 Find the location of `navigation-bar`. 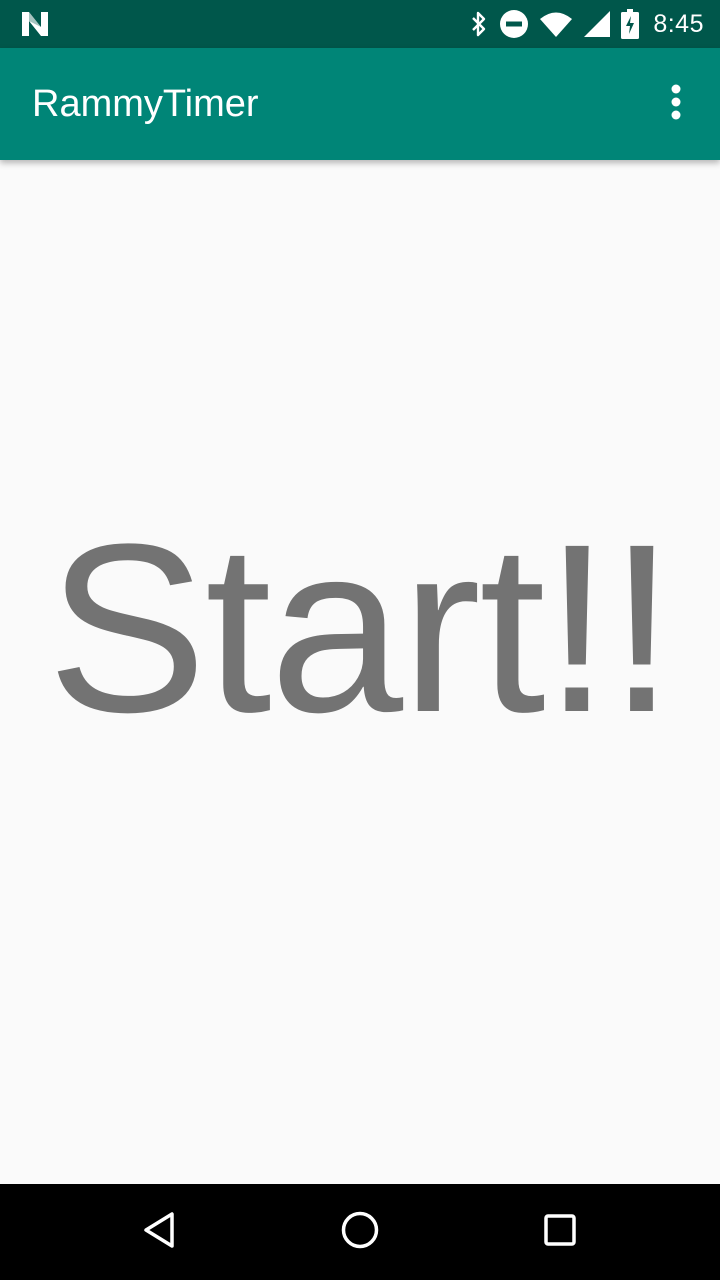

navigation-bar is located at coordinates (360, 1232).